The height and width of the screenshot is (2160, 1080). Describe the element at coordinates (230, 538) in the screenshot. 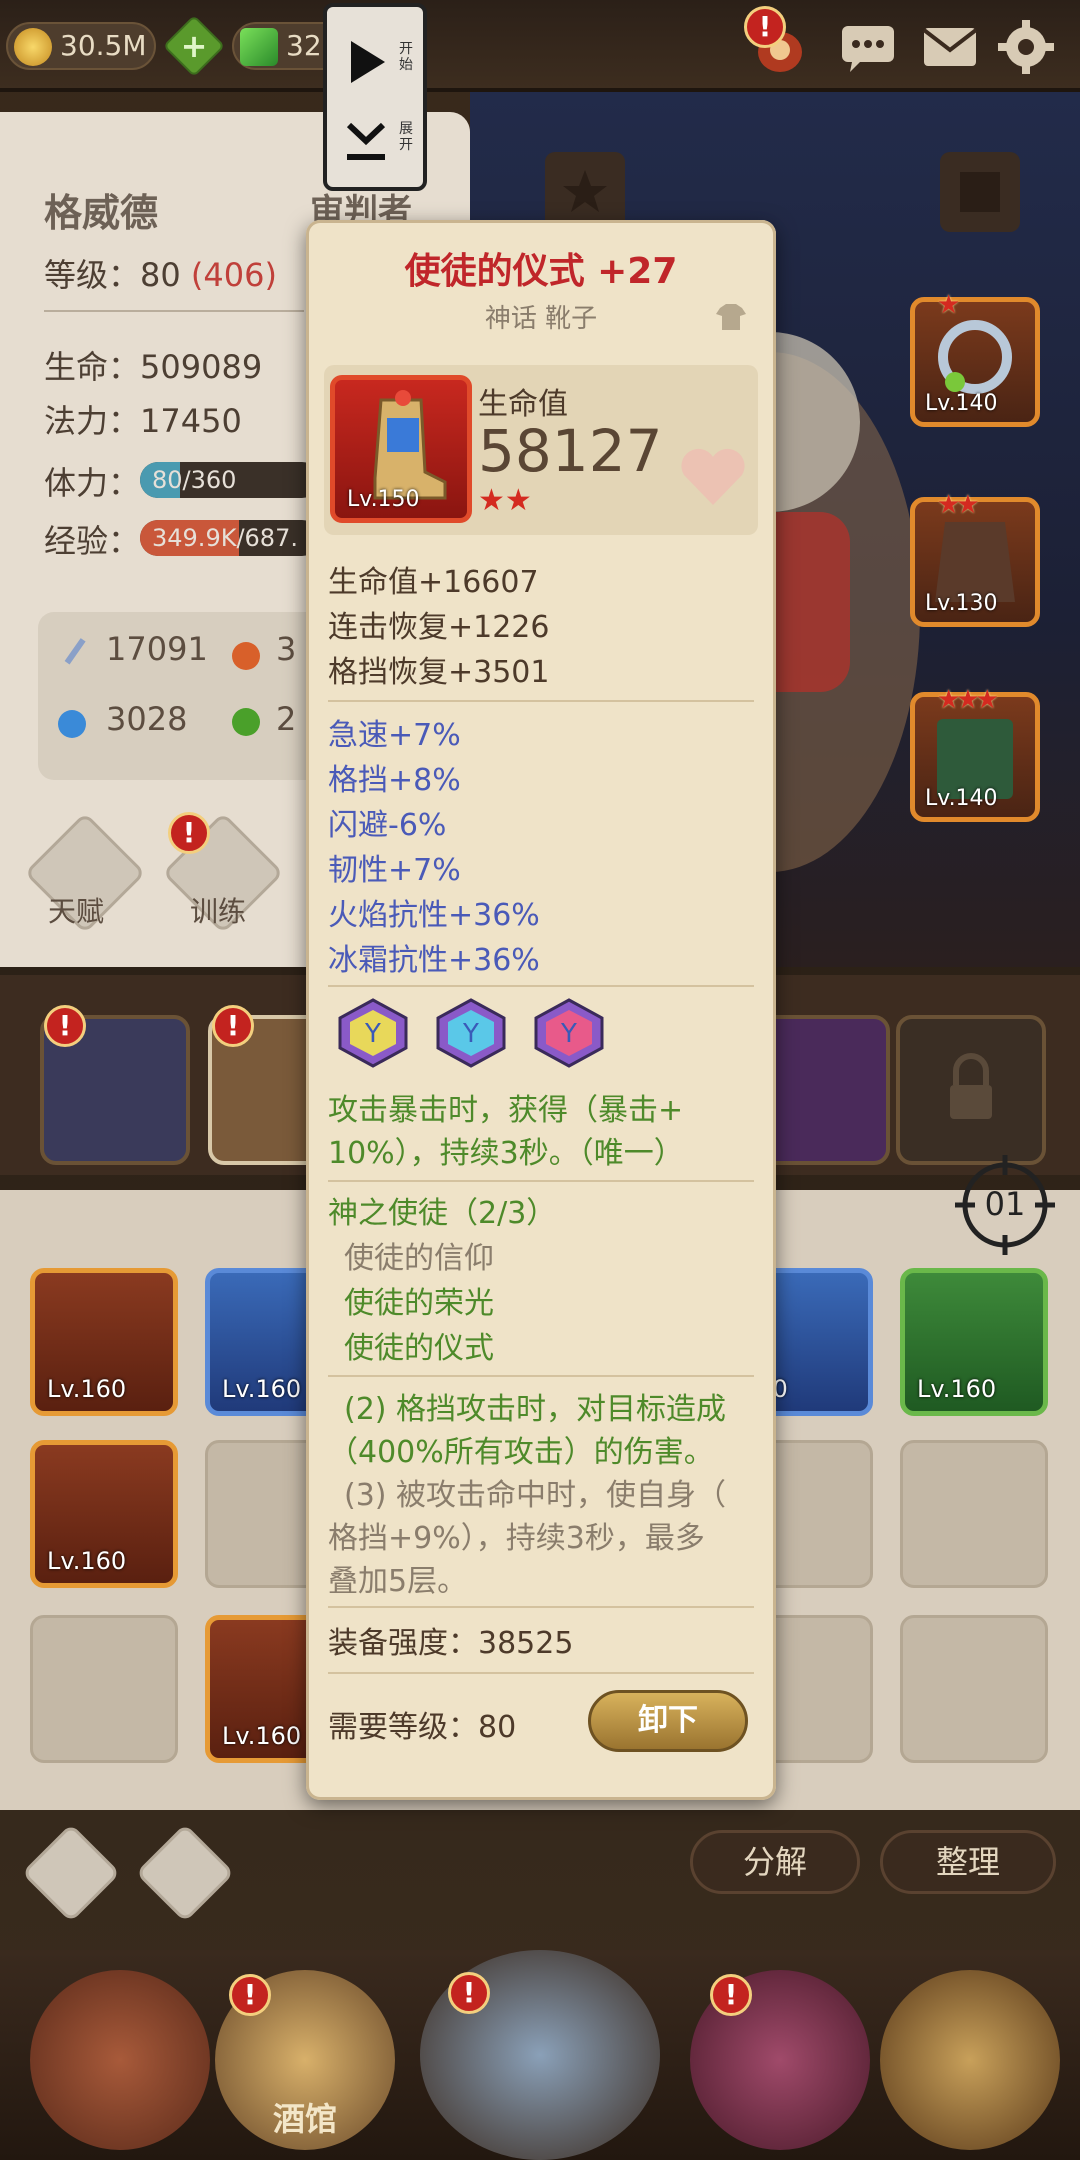

I see `exp-bar: 349.9K/687.` at that location.